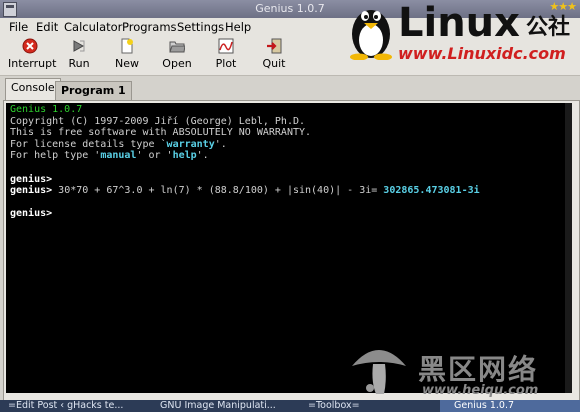 The width and height of the screenshot is (580, 412). What do you see at coordinates (200, 27) in the screenshot?
I see `menu-settings: Settings` at bounding box center [200, 27].